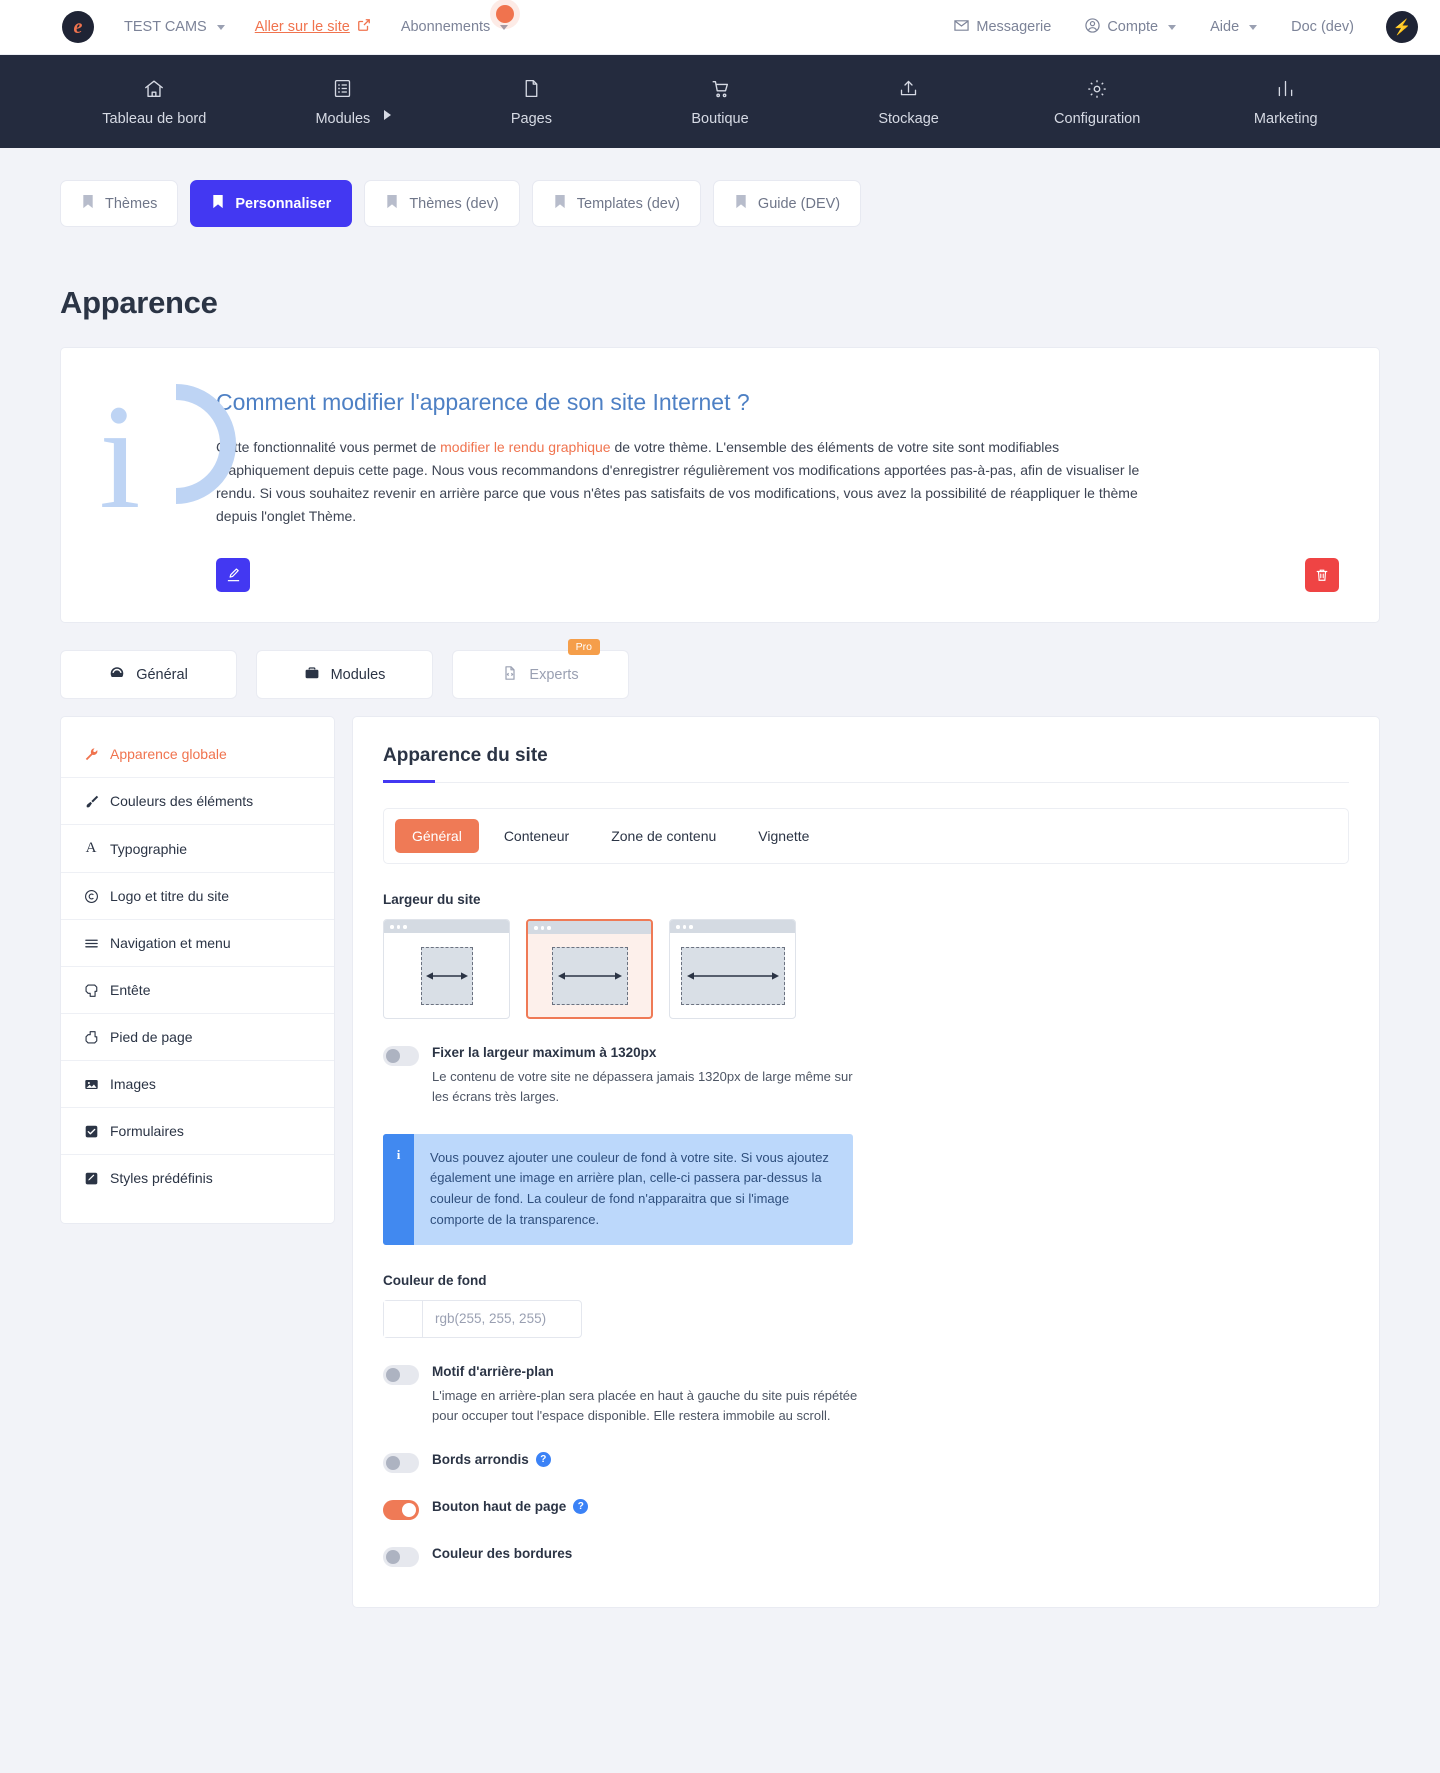 This screenshot has width=1440, height=1773. What do you see at coordinates (119, 203) in the screenshot?
I see `tab-themes: Thèmes` at bounding box center [119, 203].